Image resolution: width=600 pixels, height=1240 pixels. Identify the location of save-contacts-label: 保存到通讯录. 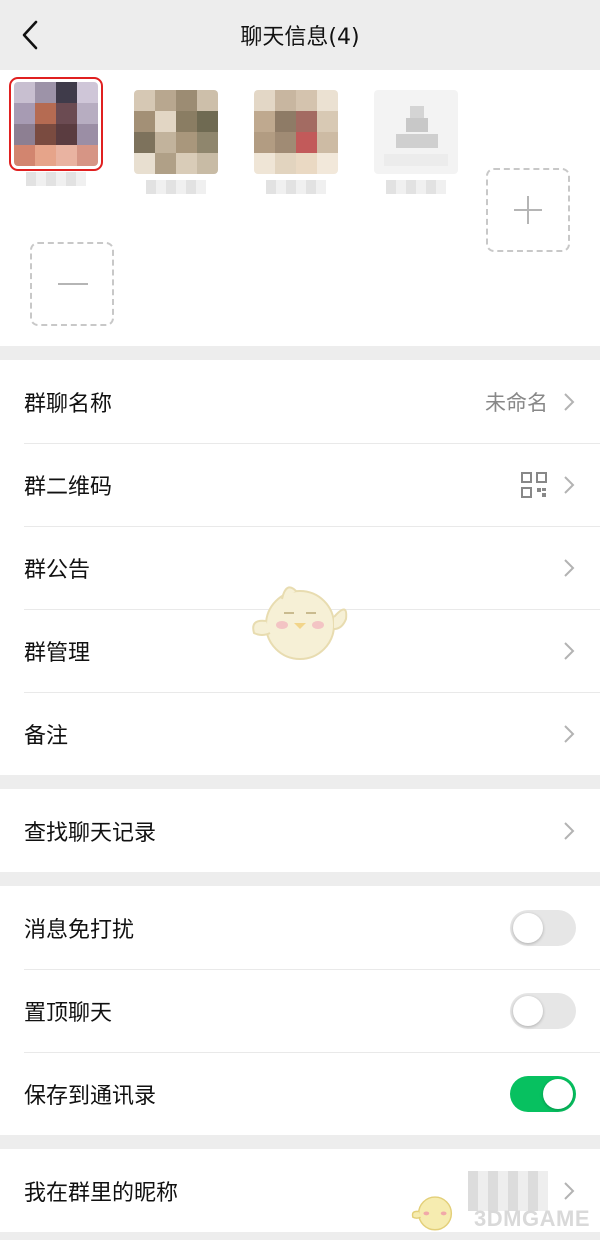
(90, 1096).